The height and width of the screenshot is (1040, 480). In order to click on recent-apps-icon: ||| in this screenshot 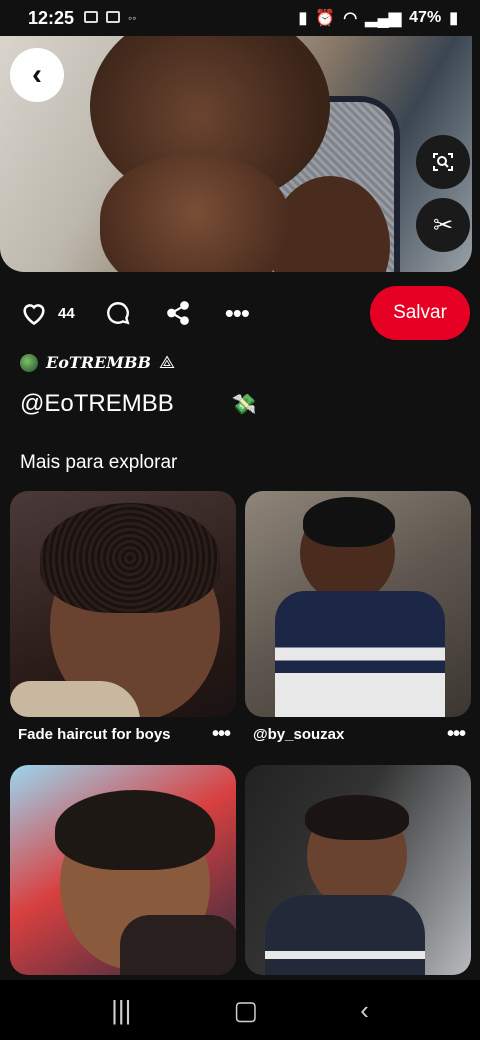, I will do `click(121, 1010)`.